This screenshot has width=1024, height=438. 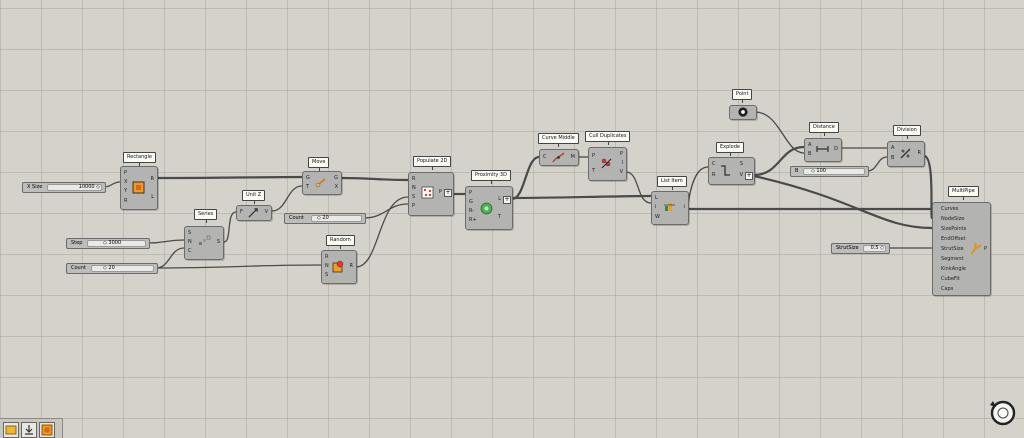 What do you see at coordinates (431, 194) in the screenshot?
I see `populate-2d-component: R N S P P +` at bounding box center [431, 194].